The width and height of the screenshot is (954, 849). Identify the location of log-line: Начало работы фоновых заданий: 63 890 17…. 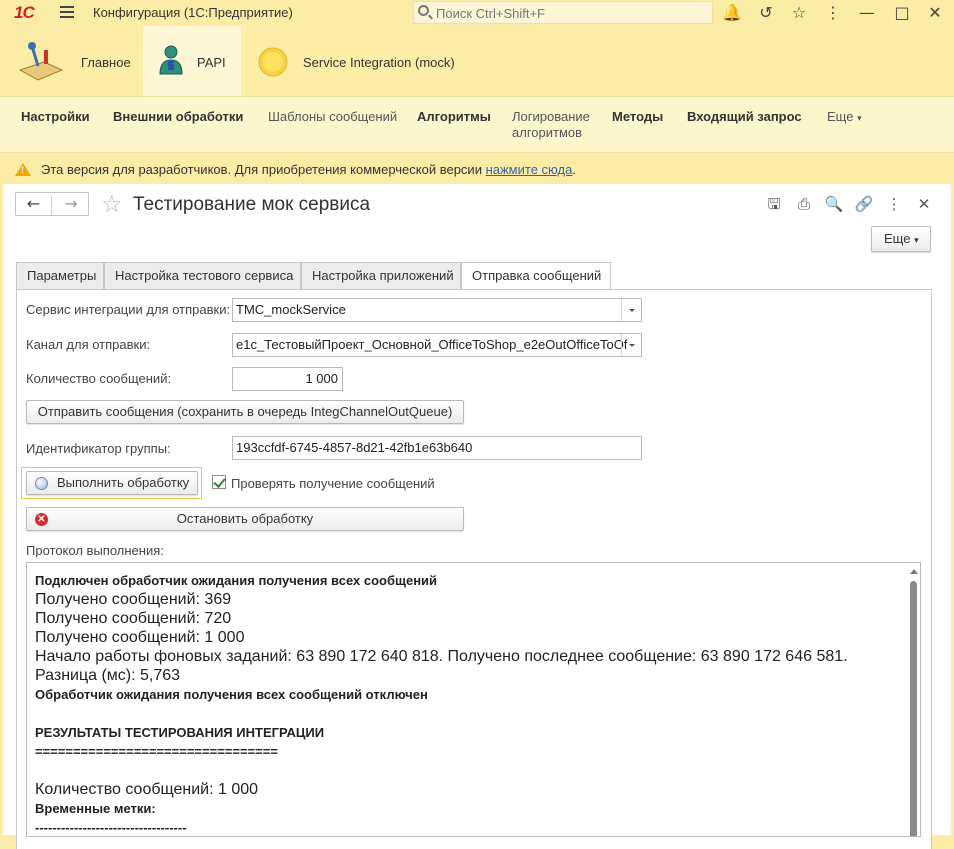
(441, 656).